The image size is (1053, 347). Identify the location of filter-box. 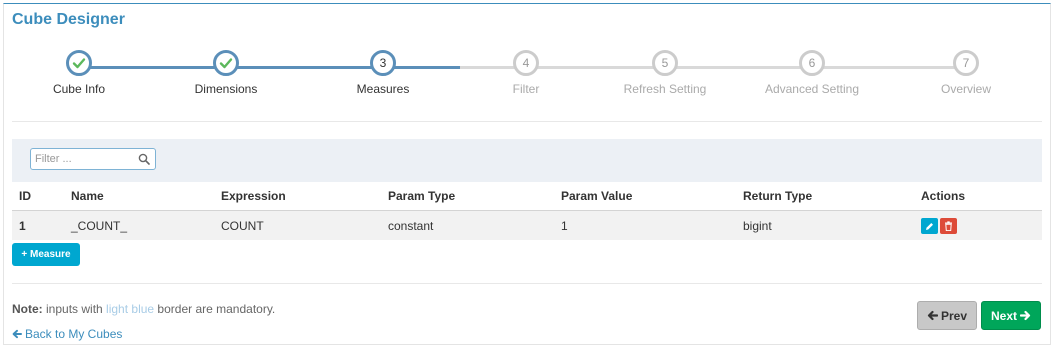
(93, 159).